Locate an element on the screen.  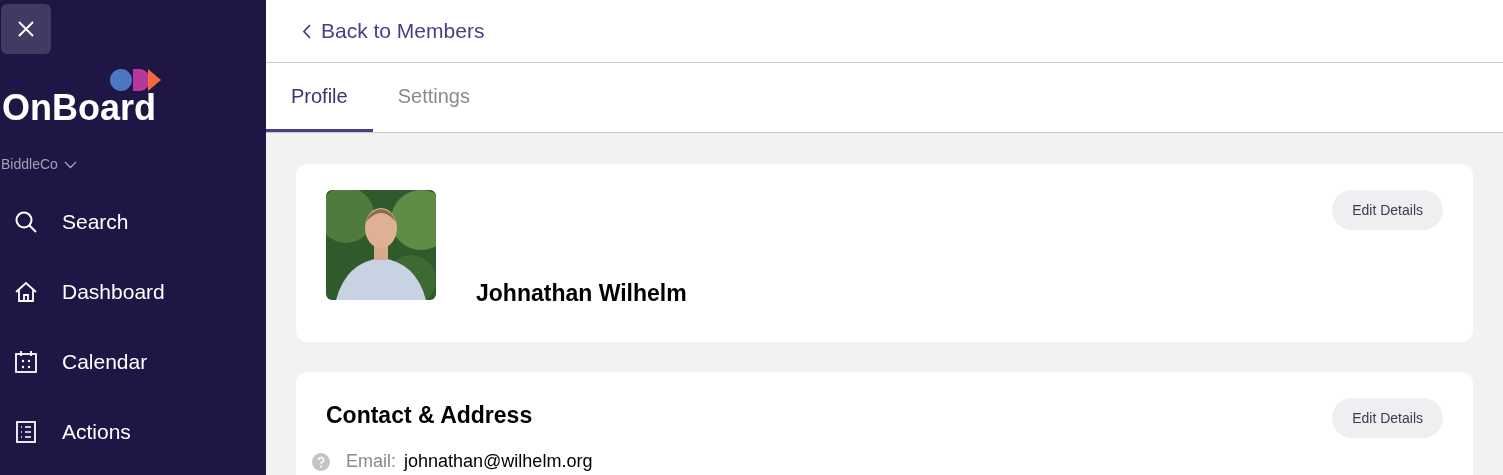
search-icon is located at coordinates (26, 222).